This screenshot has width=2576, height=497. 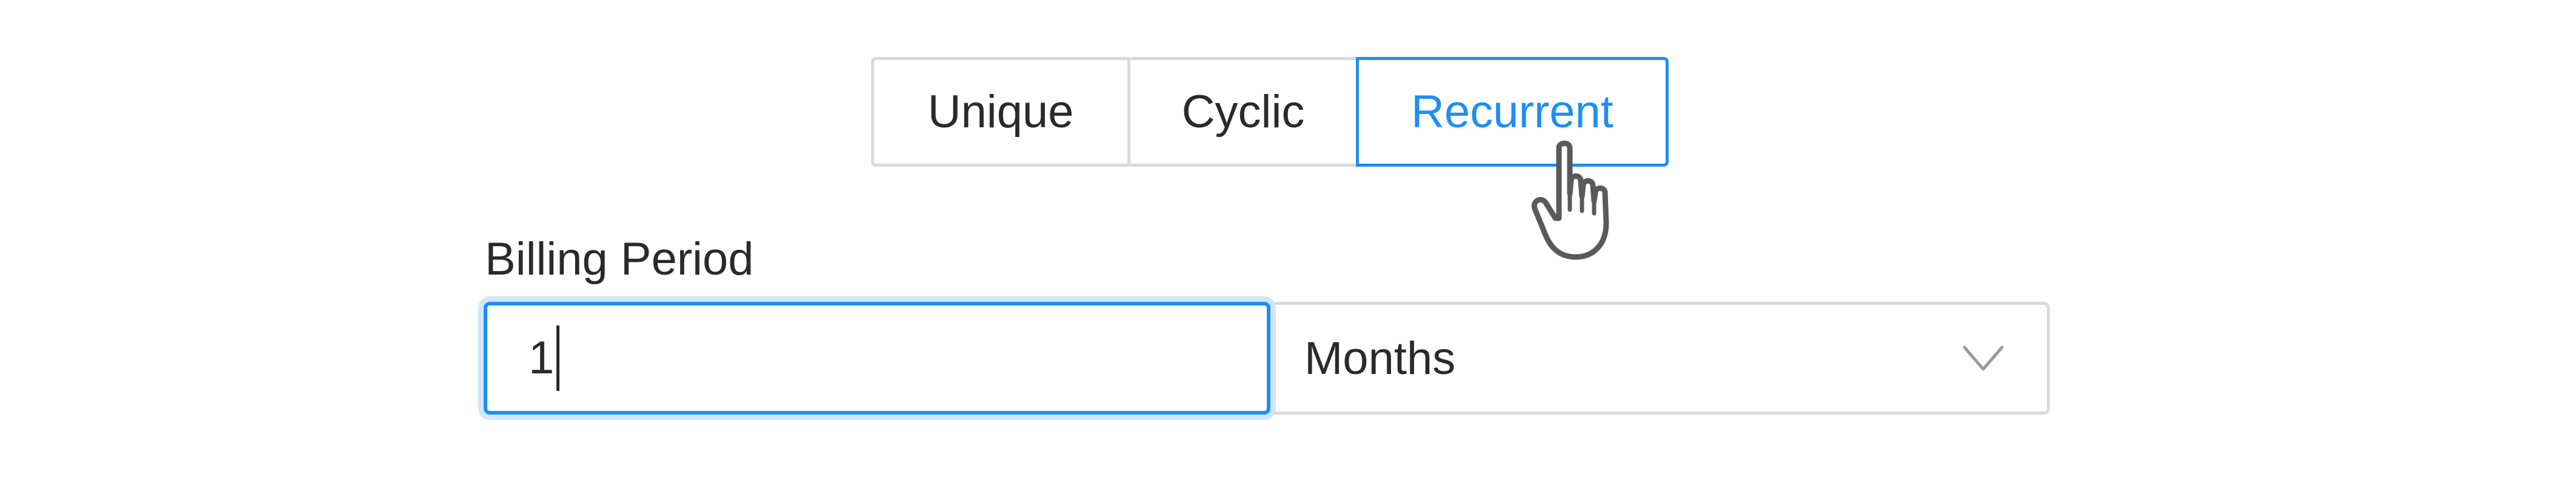 I want to click on tab-cyclic: Cyclic, so click(x=1244, y=112).